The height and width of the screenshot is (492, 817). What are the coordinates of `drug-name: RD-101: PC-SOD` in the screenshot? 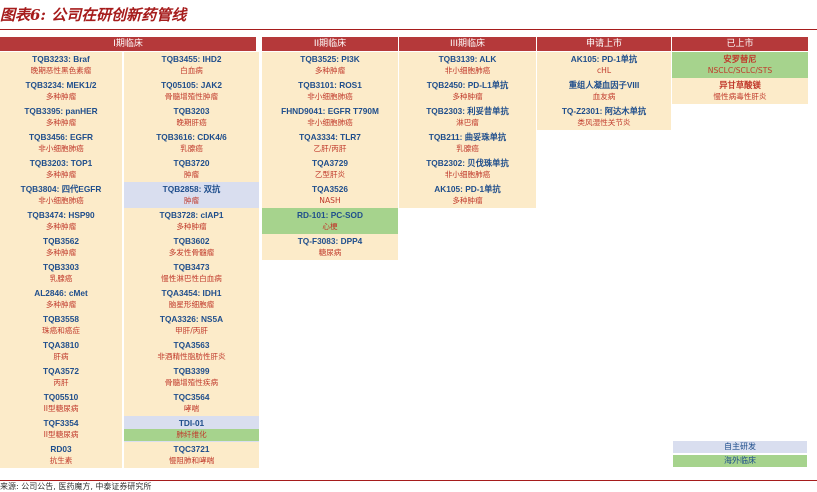 It's located at (330, 215).